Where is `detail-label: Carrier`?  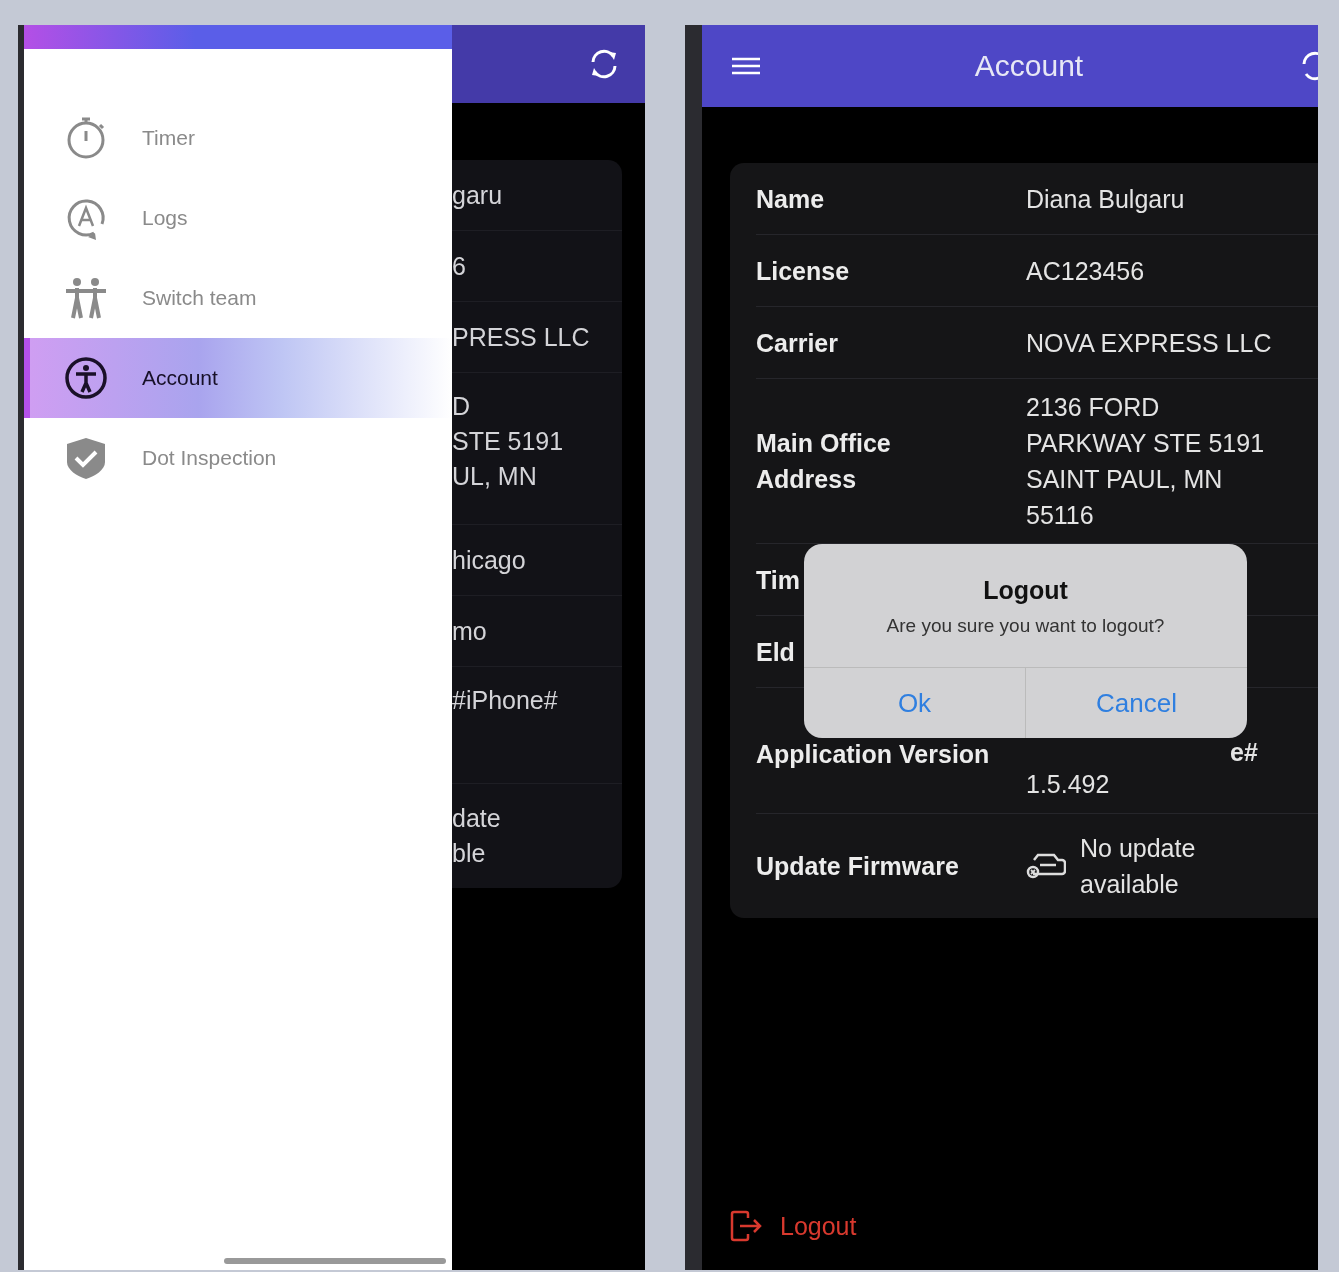
detail-label: Carrier is located at coordinates (797, 343).